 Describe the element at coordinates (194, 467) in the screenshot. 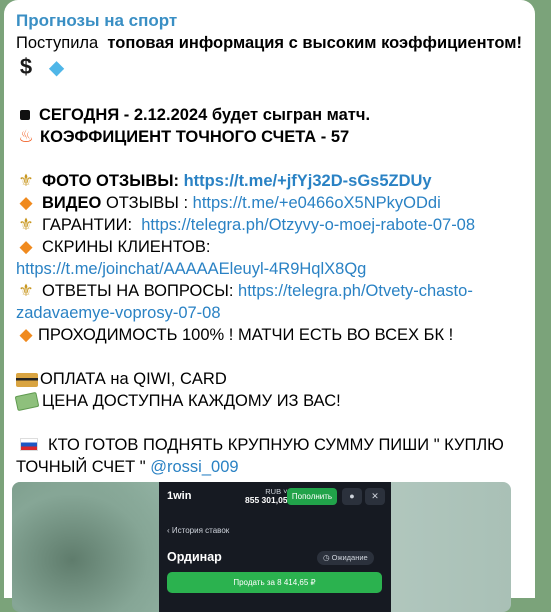

I see `contact-link: @rossi_009` at that location.